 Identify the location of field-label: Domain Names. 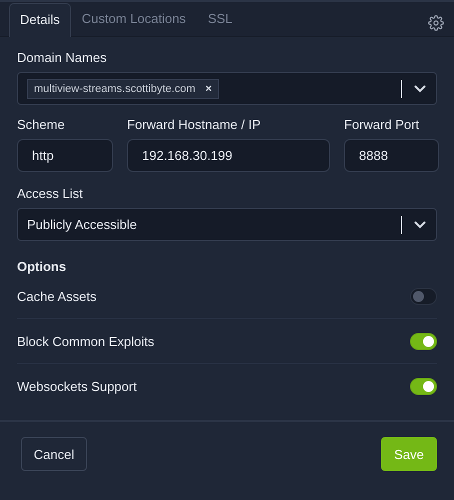
(62, 57).